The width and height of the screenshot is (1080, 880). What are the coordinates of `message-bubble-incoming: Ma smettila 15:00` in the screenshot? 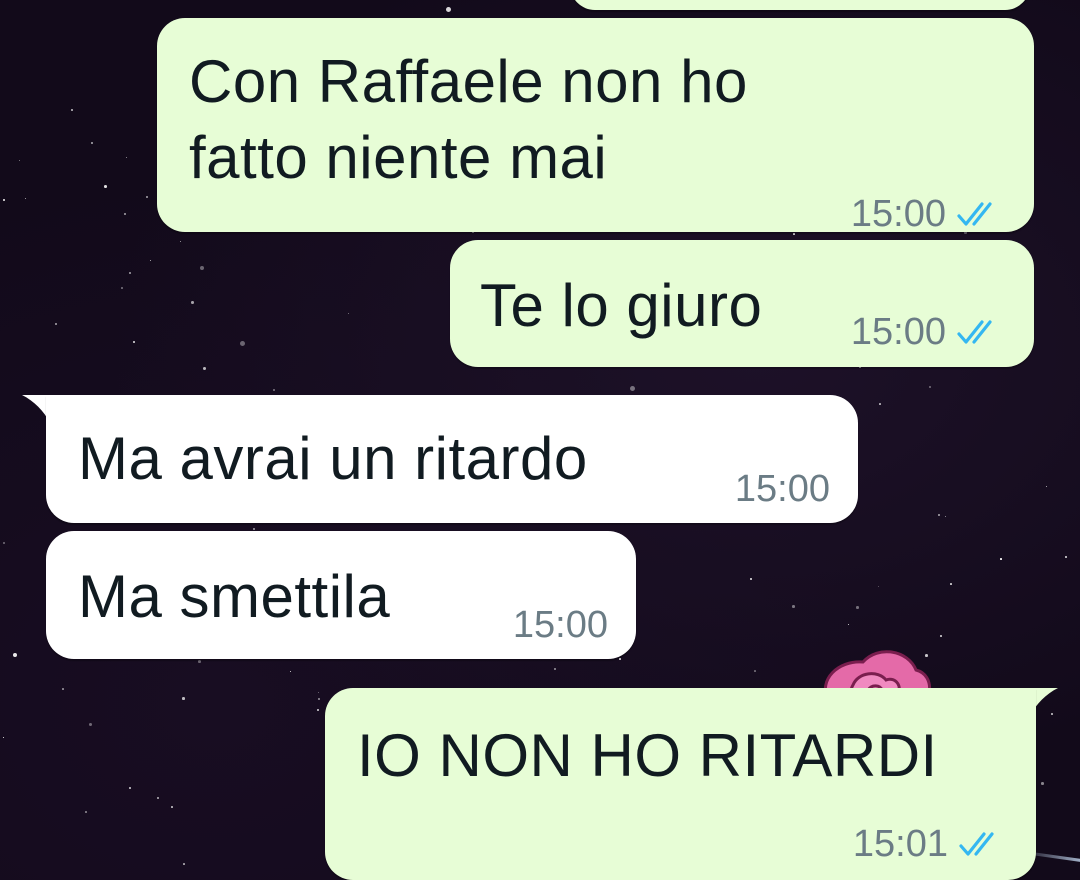 It's located at (341, 595).